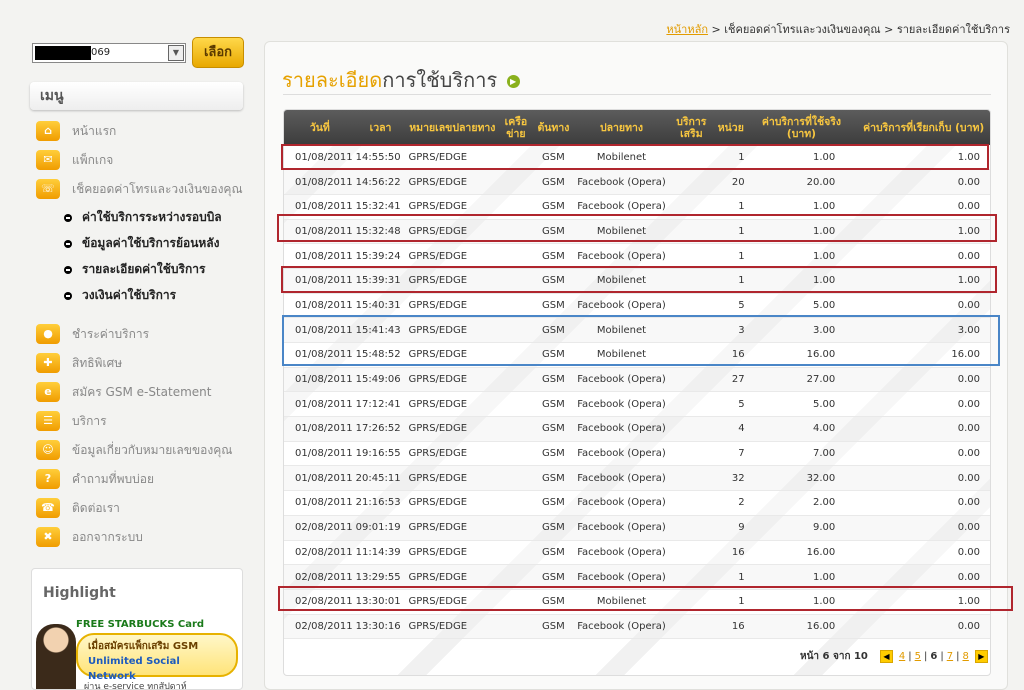 The height and width of the screenshot is (690, 1024). I want to click on menu-item: ☏ เช็คยอดค่าโทรและวงเงินของคุณ, so click(139, 189).